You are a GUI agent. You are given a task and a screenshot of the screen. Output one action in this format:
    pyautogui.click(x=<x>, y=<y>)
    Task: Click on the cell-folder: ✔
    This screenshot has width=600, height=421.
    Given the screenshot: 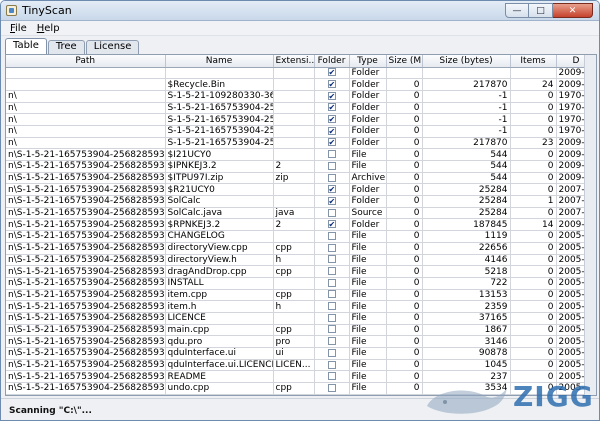 What is the action you would take?
    pyautogui.click(x=332, y=119)
    